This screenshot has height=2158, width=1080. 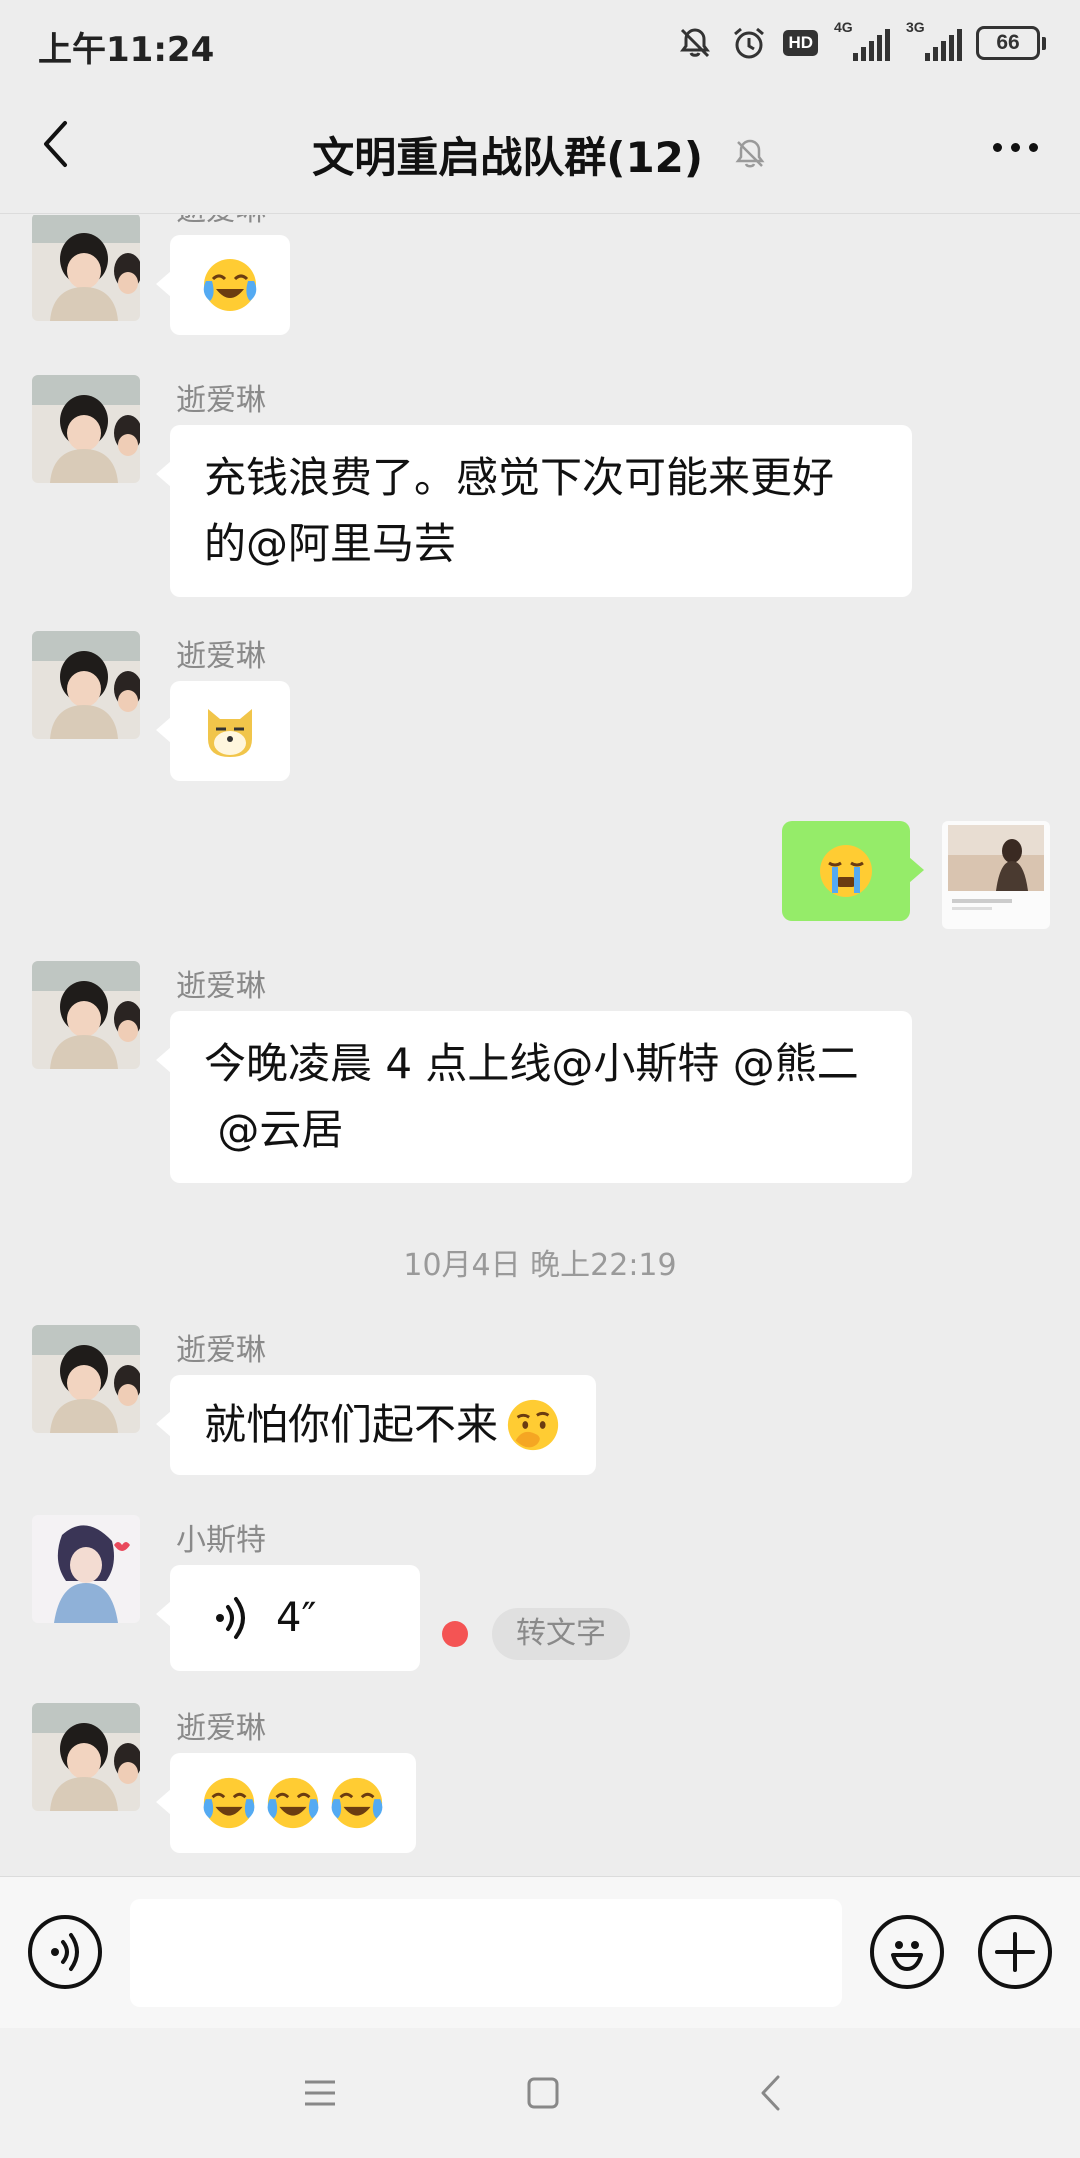 What do you see at coordinates (508, 157) in the screenshot?
I see `chat-title-text: 文明重启战队群(12)` at bounding box center [508, 157].